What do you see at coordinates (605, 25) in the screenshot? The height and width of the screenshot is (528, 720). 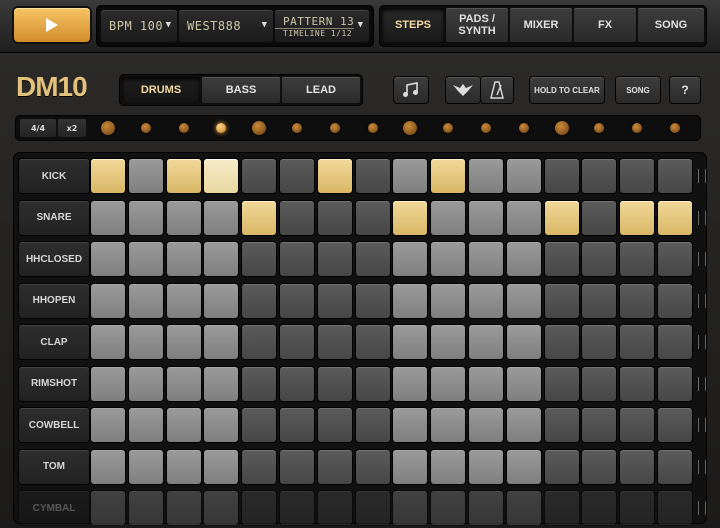 I see `tab-fx: FX` at bounding box center [605, 25].